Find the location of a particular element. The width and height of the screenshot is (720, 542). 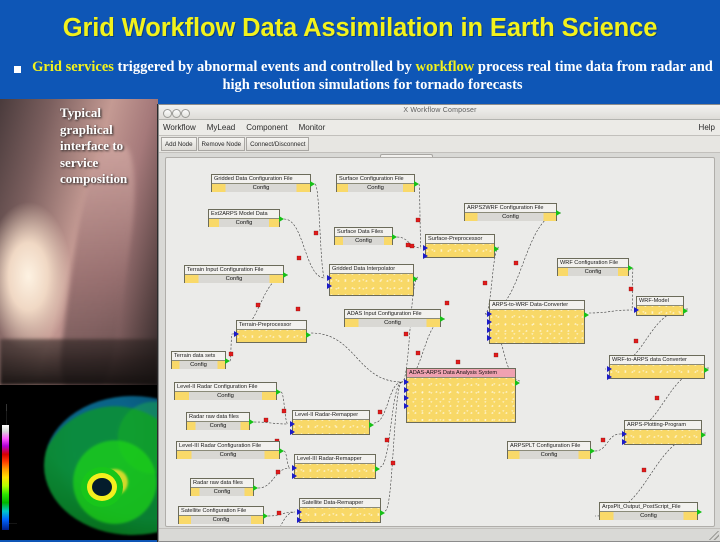

workflow-node-ext2arps-model-data: Ext2ARPS Model Data Config is located at coordinates (246, 218).